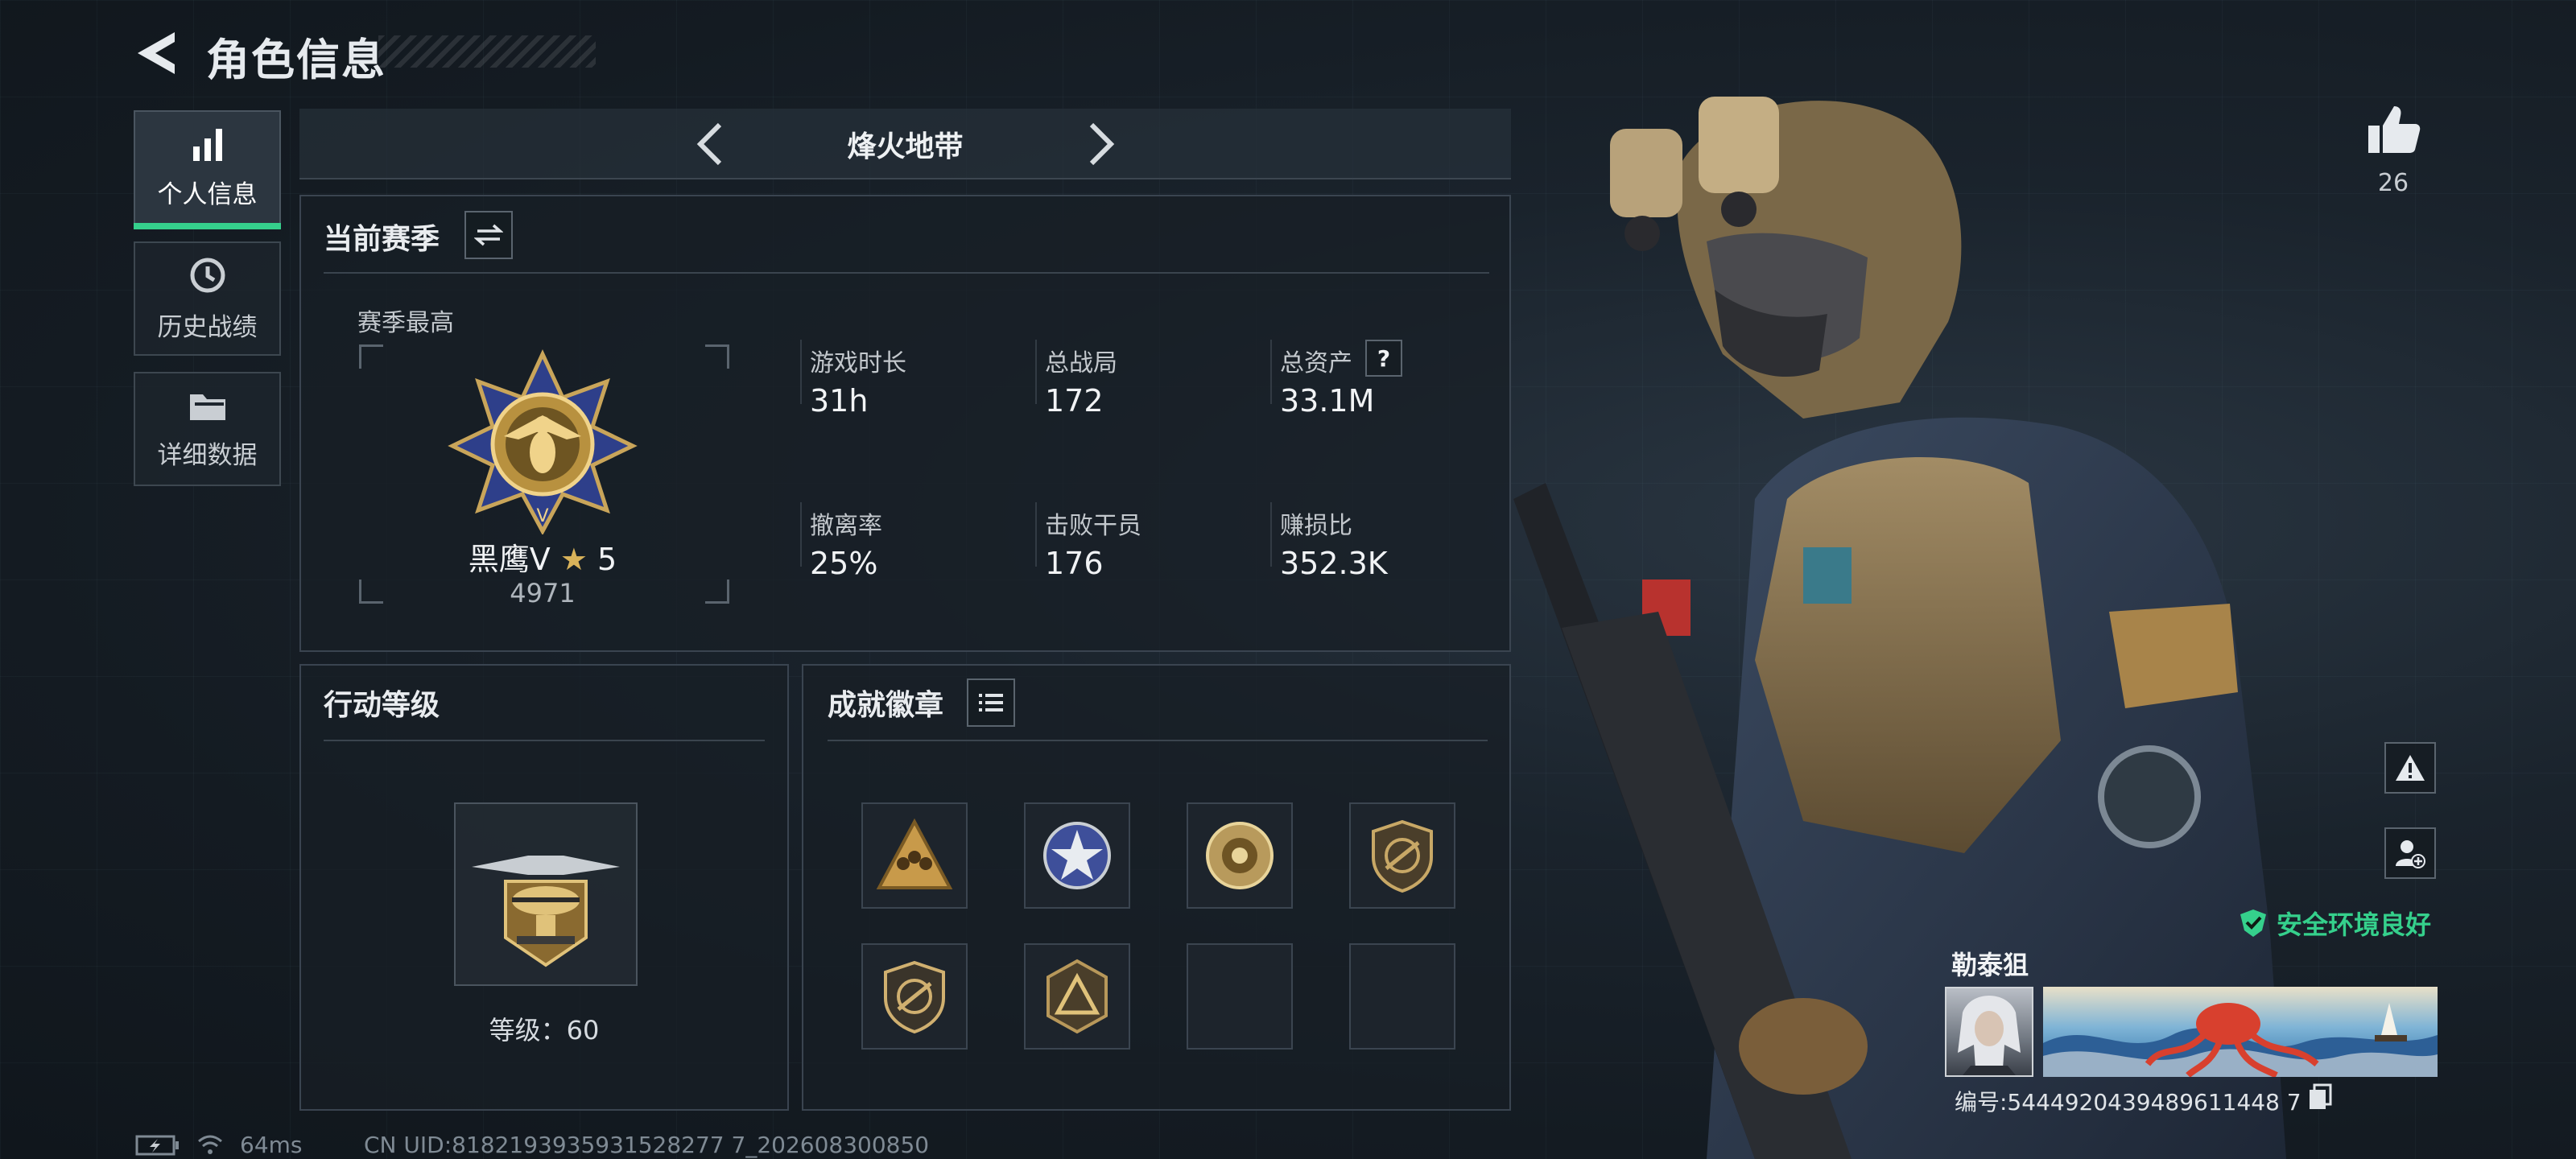 The height and width of the screenshot is (1159, 2576). I want to click on list-icon, so click(991, 702).